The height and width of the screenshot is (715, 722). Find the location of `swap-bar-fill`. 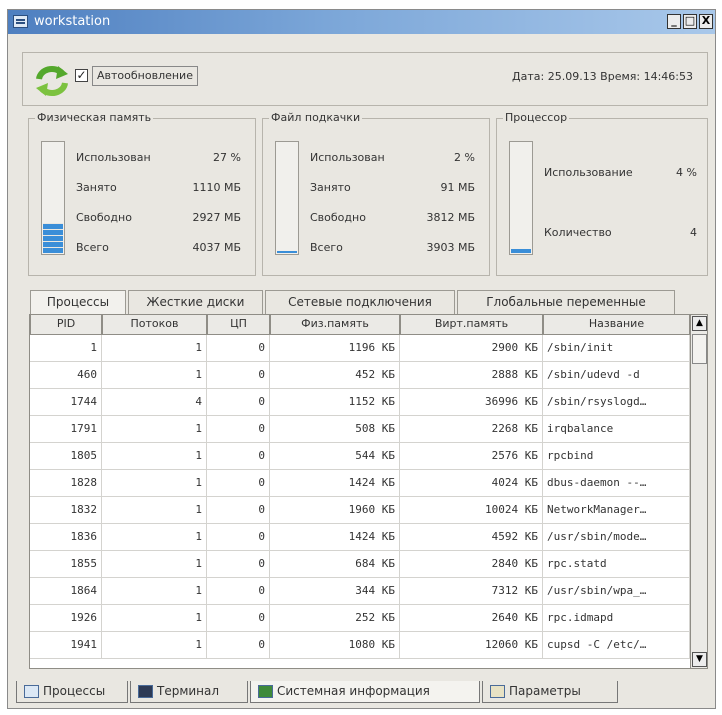

swap-bar-fill is located at coordinates (287, 251).